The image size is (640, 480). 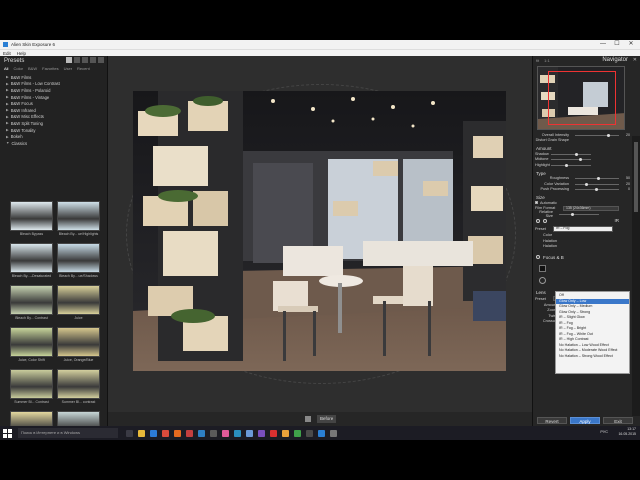 What do you see at coordinates (545, 220) in the screenshot?
I see `preset-menu-icon` at bounding box center [545, 220].